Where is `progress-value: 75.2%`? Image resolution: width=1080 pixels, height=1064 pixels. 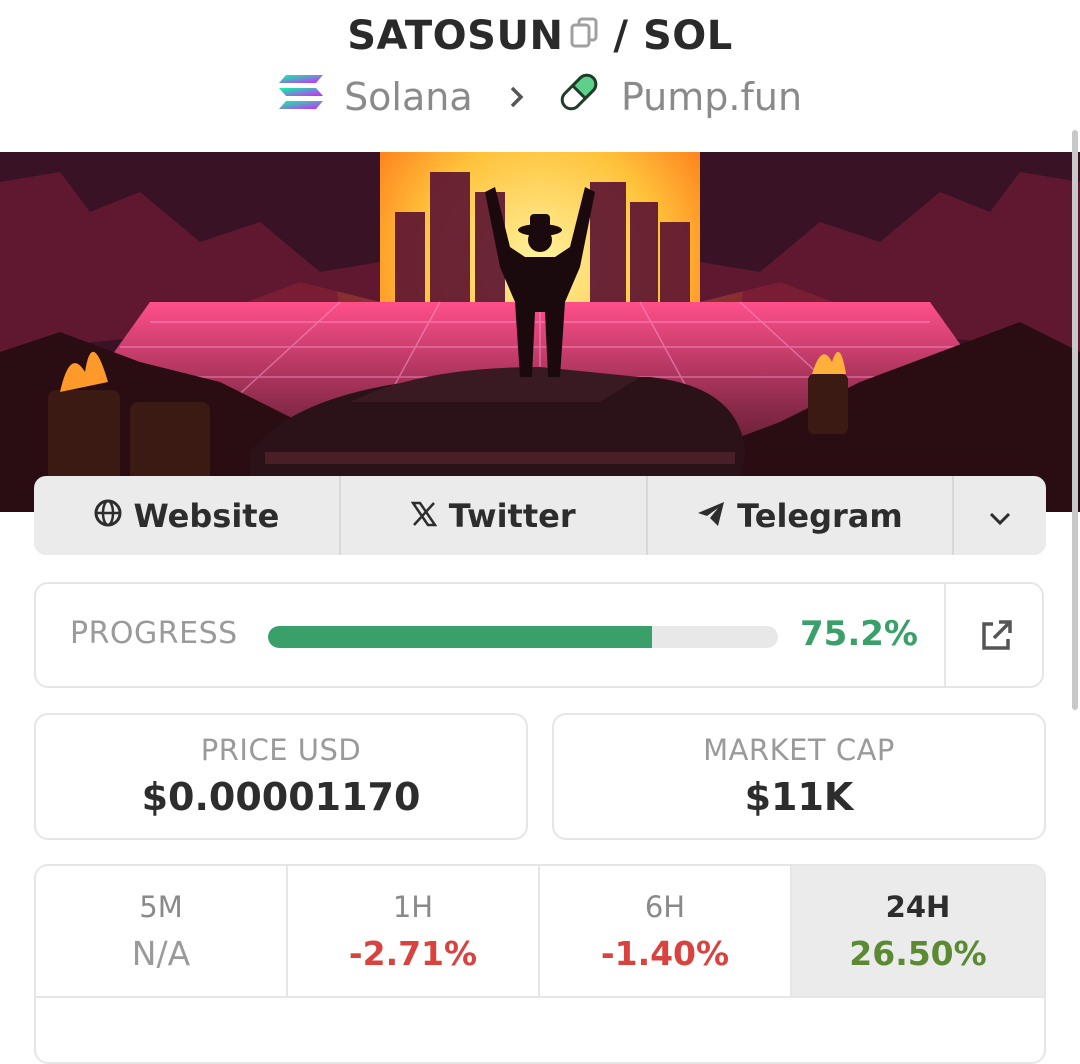 progress-value: 75.2% is located at coordinates (859, 634).